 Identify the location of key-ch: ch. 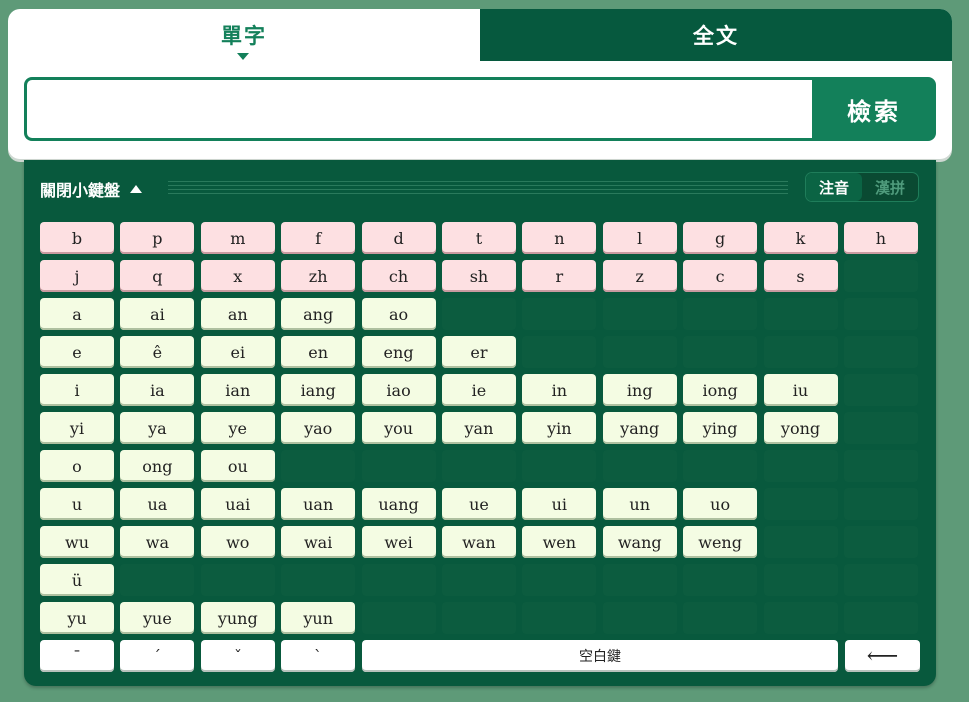
(398, 276).